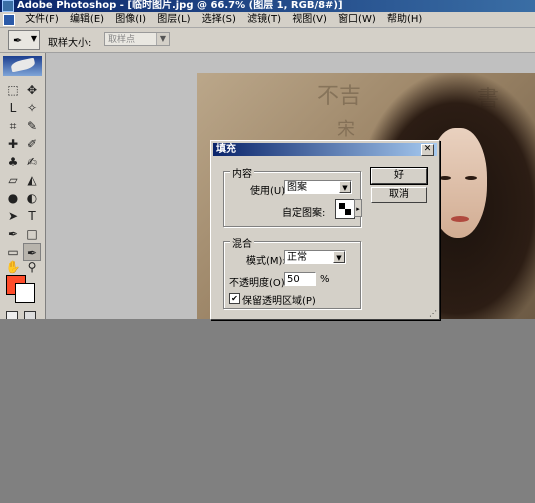 This screenshot has height=503, width=535. I want to click on menu-filter: 滤镜(T), so click(264, 19).